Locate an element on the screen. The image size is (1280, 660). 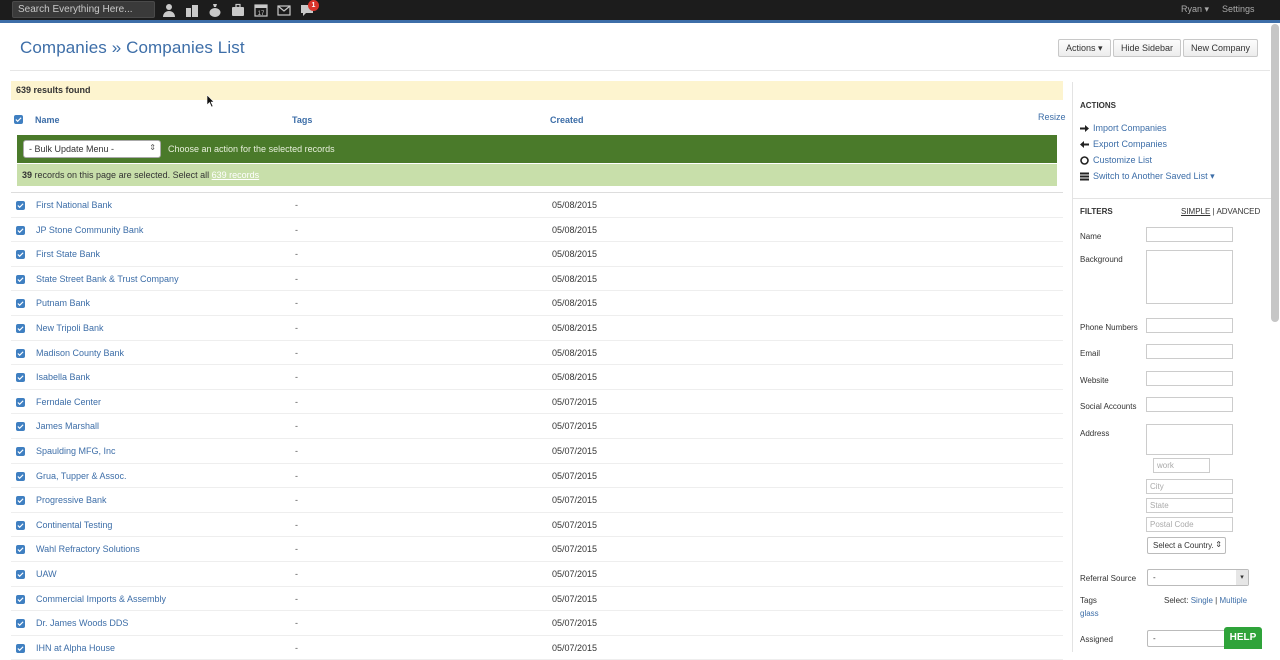
filter-mode-advanced: ADVANCED is located at coordinates (1238, 211).